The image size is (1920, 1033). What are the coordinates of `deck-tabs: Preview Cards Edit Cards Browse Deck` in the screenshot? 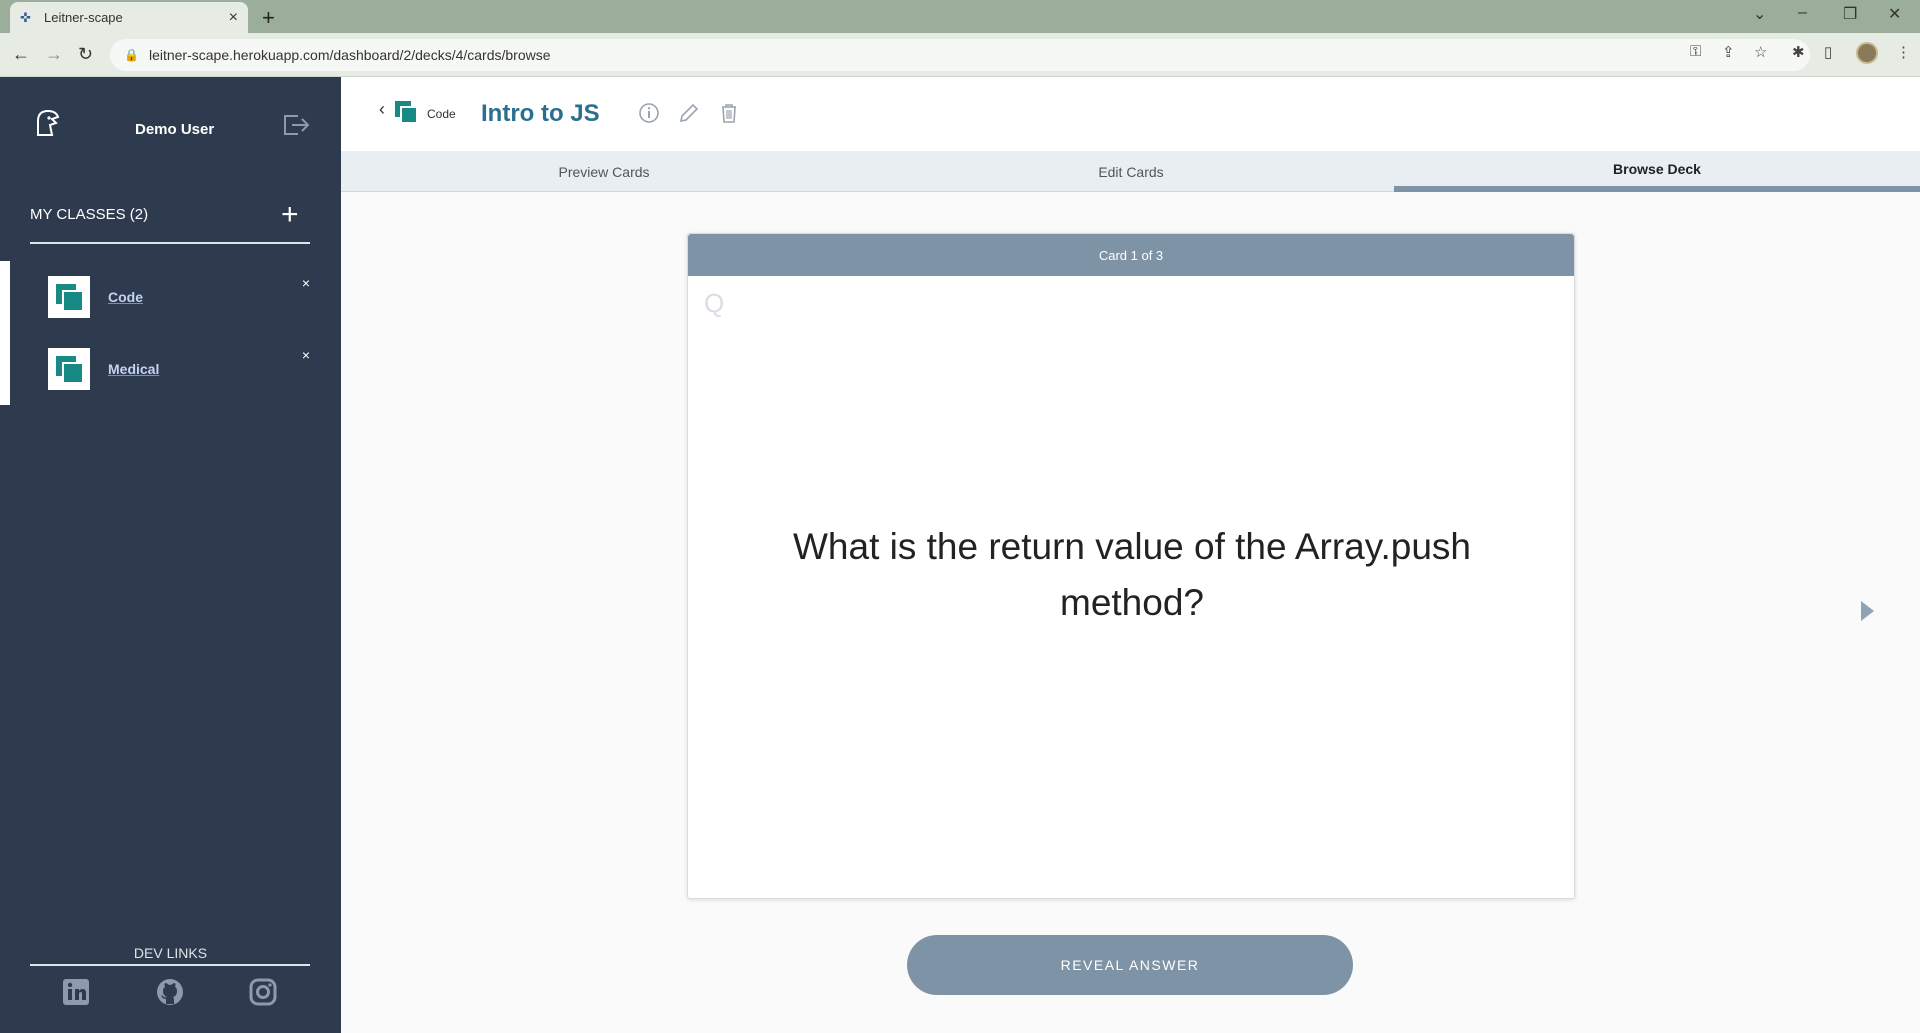 It's located at (1130, 171).